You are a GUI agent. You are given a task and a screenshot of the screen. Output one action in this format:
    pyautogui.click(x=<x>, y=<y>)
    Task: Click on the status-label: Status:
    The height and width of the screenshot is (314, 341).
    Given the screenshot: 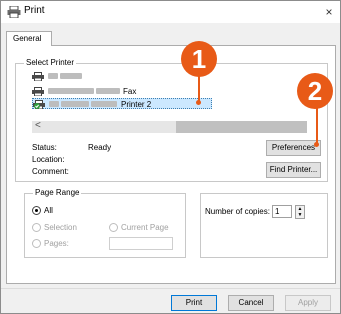 What is the action you would take?
    pyautogui.click(x=44, y=147)
    